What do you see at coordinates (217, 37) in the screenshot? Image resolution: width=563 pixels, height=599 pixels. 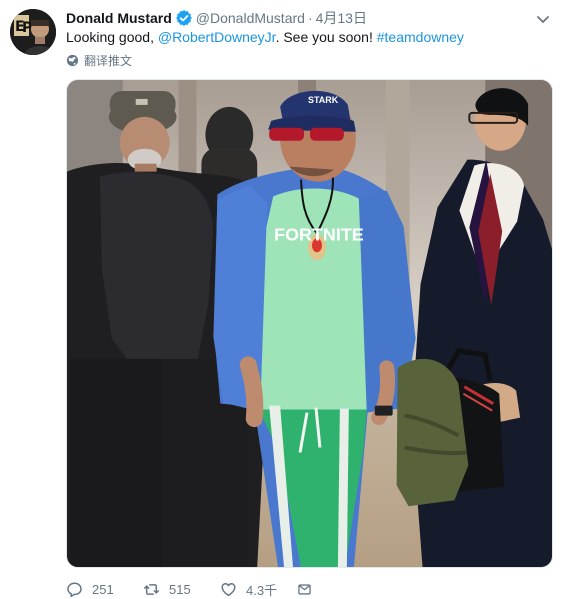 I see `mention-link: @RobertDowneyJr` at bounding box center [217, 37].